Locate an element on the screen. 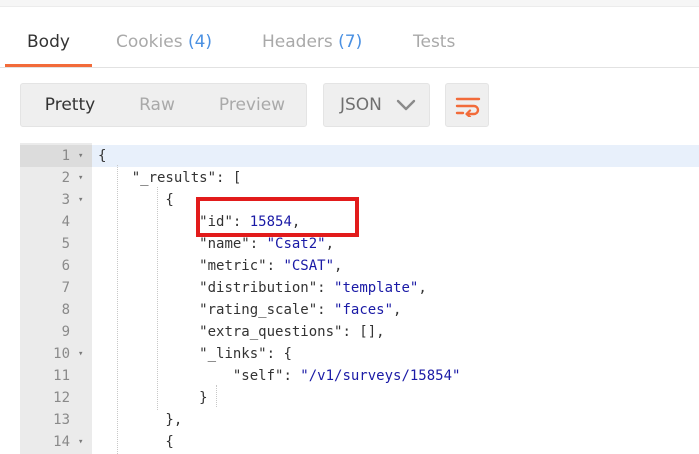 This screenshot has height=454, width=699. line-number: 14 is located at coordinates (61, 442).